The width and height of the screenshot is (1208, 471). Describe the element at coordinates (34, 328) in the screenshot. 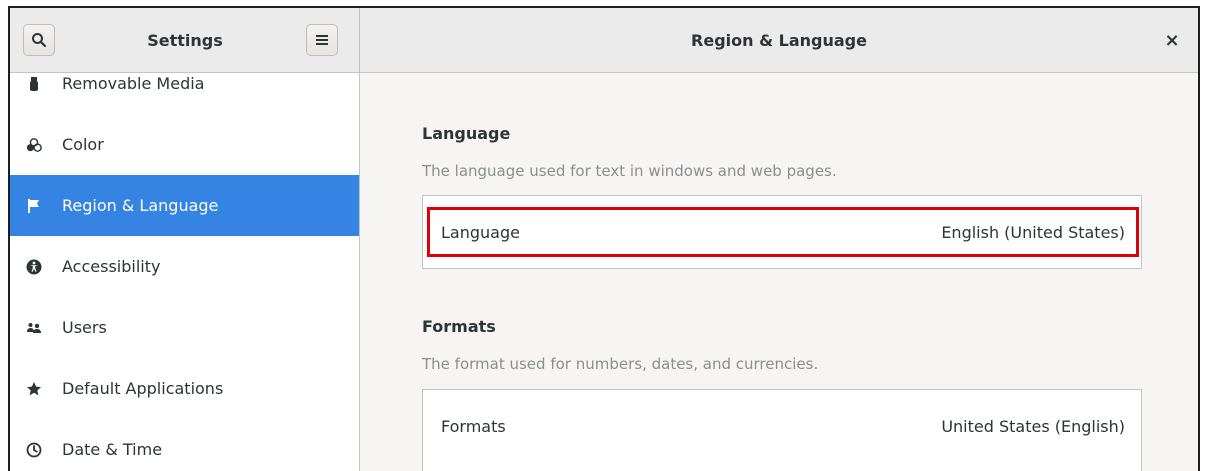

I see `users-icon` at that location.